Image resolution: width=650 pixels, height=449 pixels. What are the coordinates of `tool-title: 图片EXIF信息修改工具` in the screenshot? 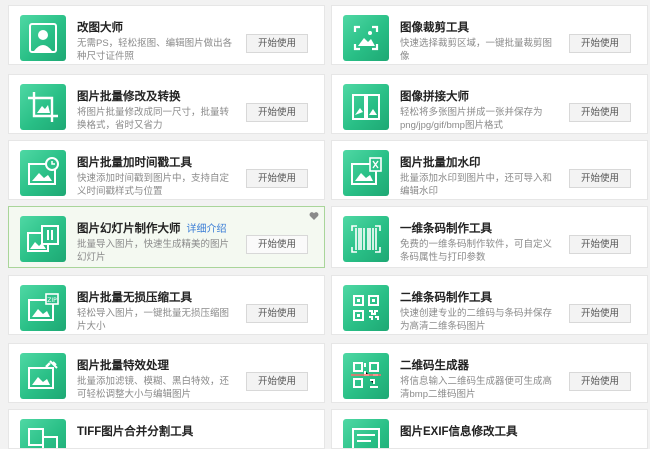 It's located at (459, 431).